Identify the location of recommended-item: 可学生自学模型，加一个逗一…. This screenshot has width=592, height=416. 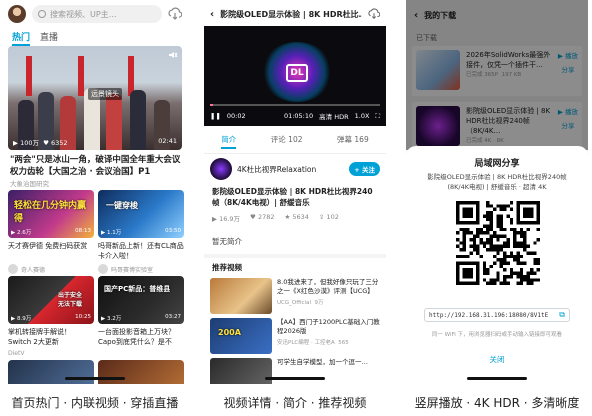
(295, 371).